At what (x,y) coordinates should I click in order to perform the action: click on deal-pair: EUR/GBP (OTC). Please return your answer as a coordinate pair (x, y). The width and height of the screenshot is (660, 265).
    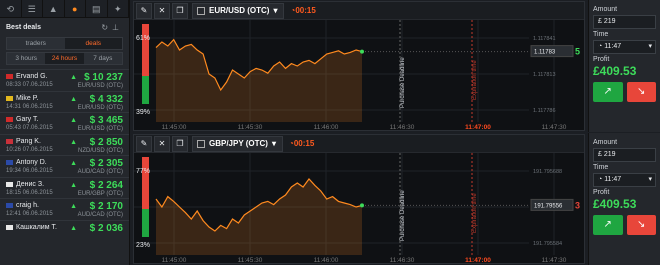
    Looking at the image, I should click on (100, 193).